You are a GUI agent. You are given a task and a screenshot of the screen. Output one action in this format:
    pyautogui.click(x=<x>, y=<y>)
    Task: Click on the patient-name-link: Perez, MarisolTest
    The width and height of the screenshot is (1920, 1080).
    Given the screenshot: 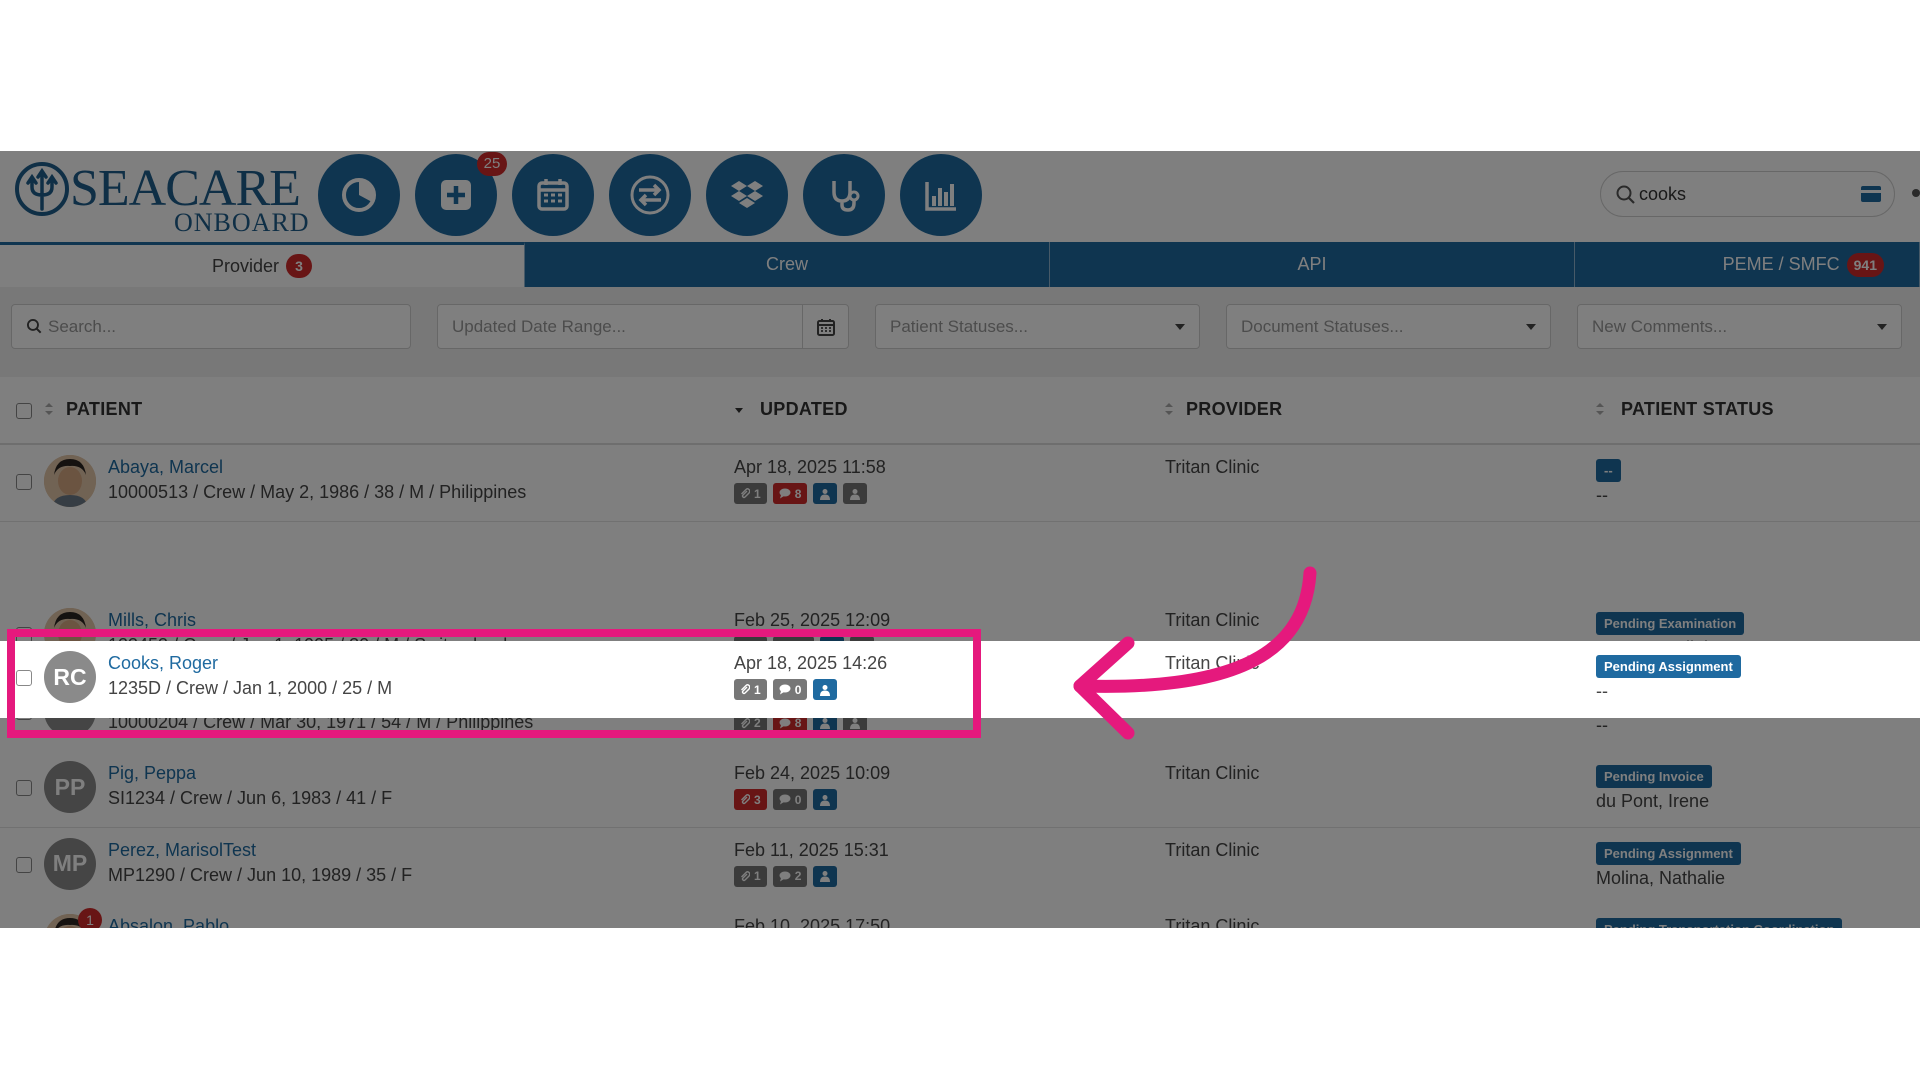 What is the action you would take?
    pyautogui.click(x=182, y=850)
    